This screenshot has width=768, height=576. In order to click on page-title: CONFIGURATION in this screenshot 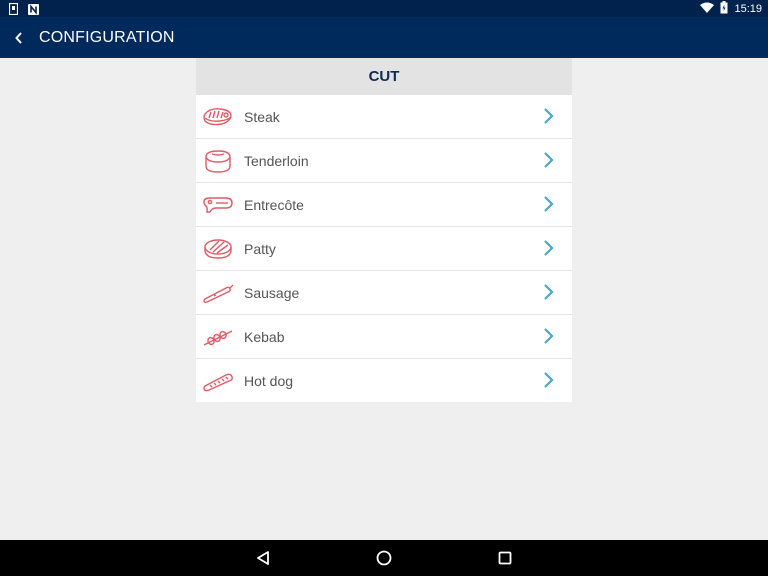, I will do `click(107, 37)`.